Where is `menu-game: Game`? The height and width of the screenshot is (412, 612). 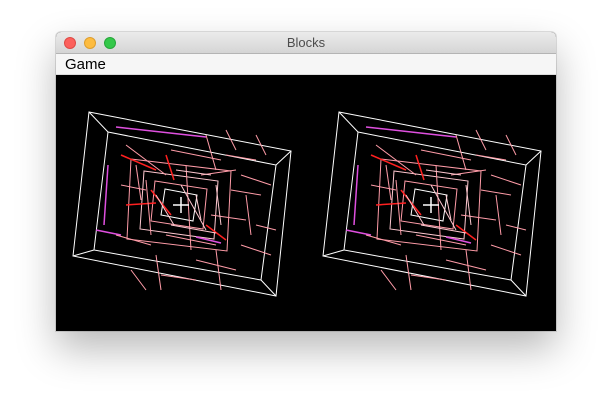
menu-game: Game is located at coordinates (85, 64).